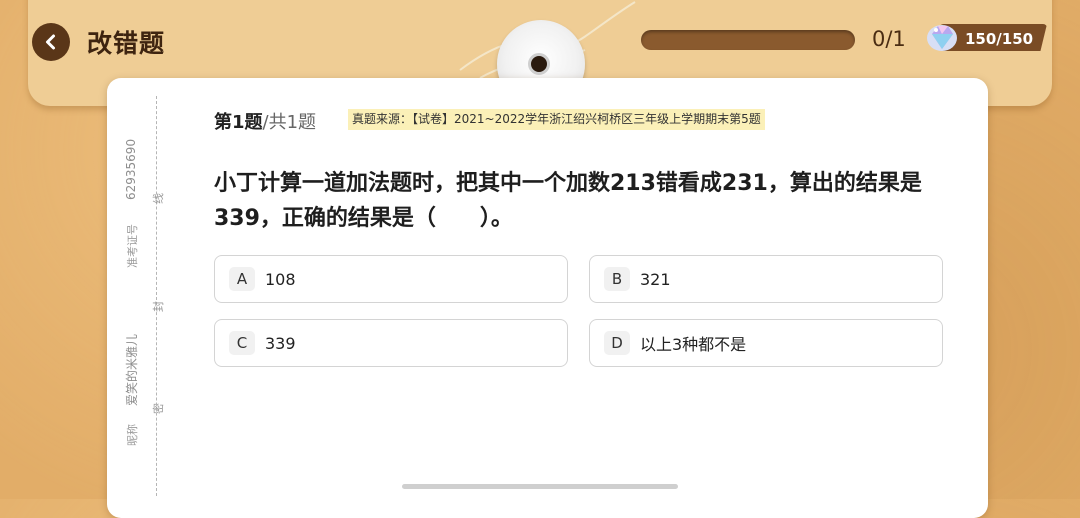  What do you see at coordinates (999, 39) in the screenshot?
I see `gem-count: 150/150` at bounding box center [999, 39].